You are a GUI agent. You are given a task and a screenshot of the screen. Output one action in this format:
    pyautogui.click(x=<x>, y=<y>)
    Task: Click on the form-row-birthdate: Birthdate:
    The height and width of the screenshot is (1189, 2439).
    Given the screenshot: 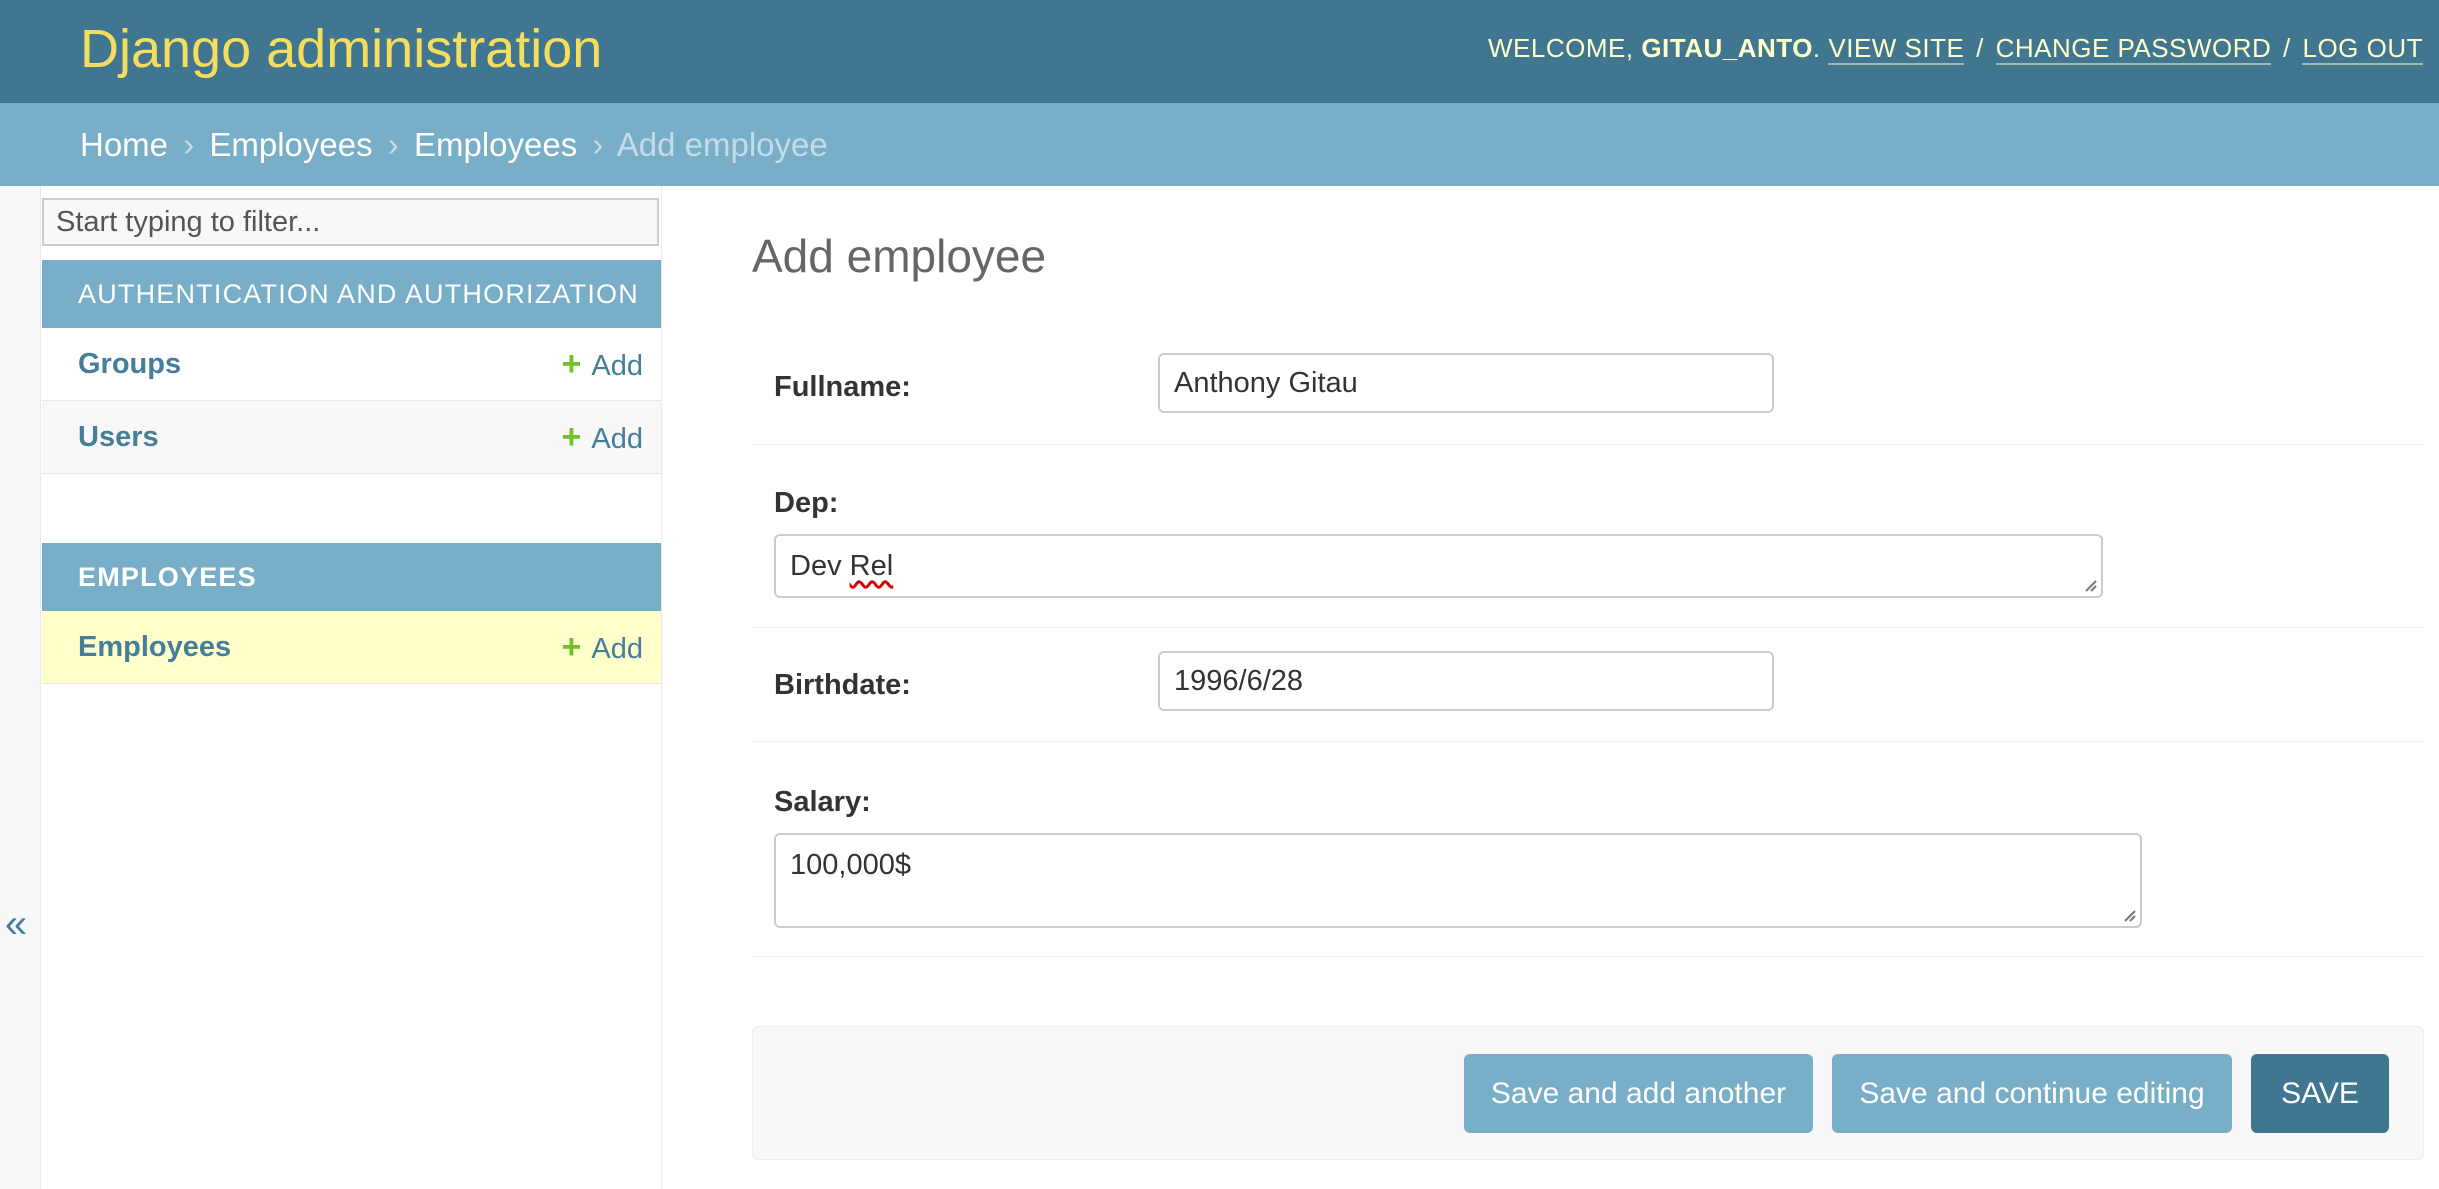 What is the action you would take?
    pyautogui.click(x=1588, y=685)
    